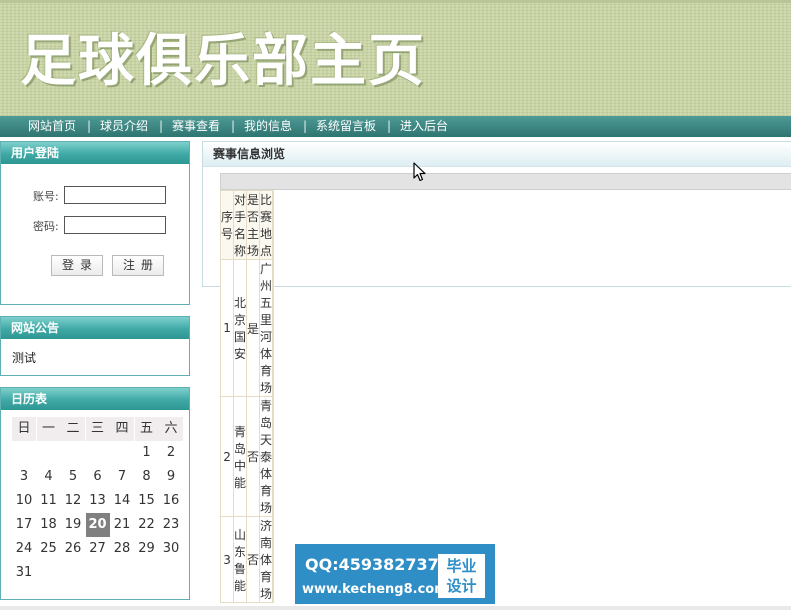  I want to click on calendar-day: 8, so click(147, 477).